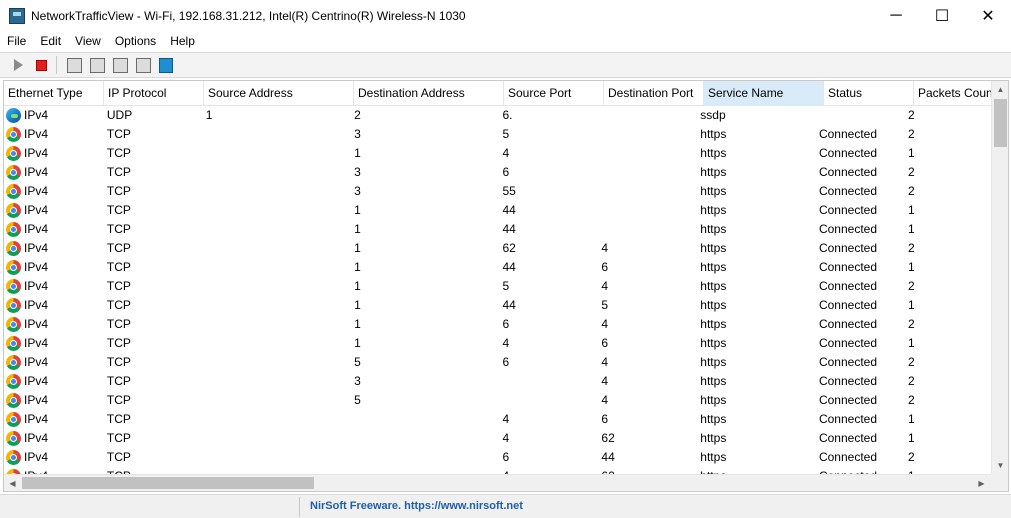  I want to click on copy-button, so click(97, 65).